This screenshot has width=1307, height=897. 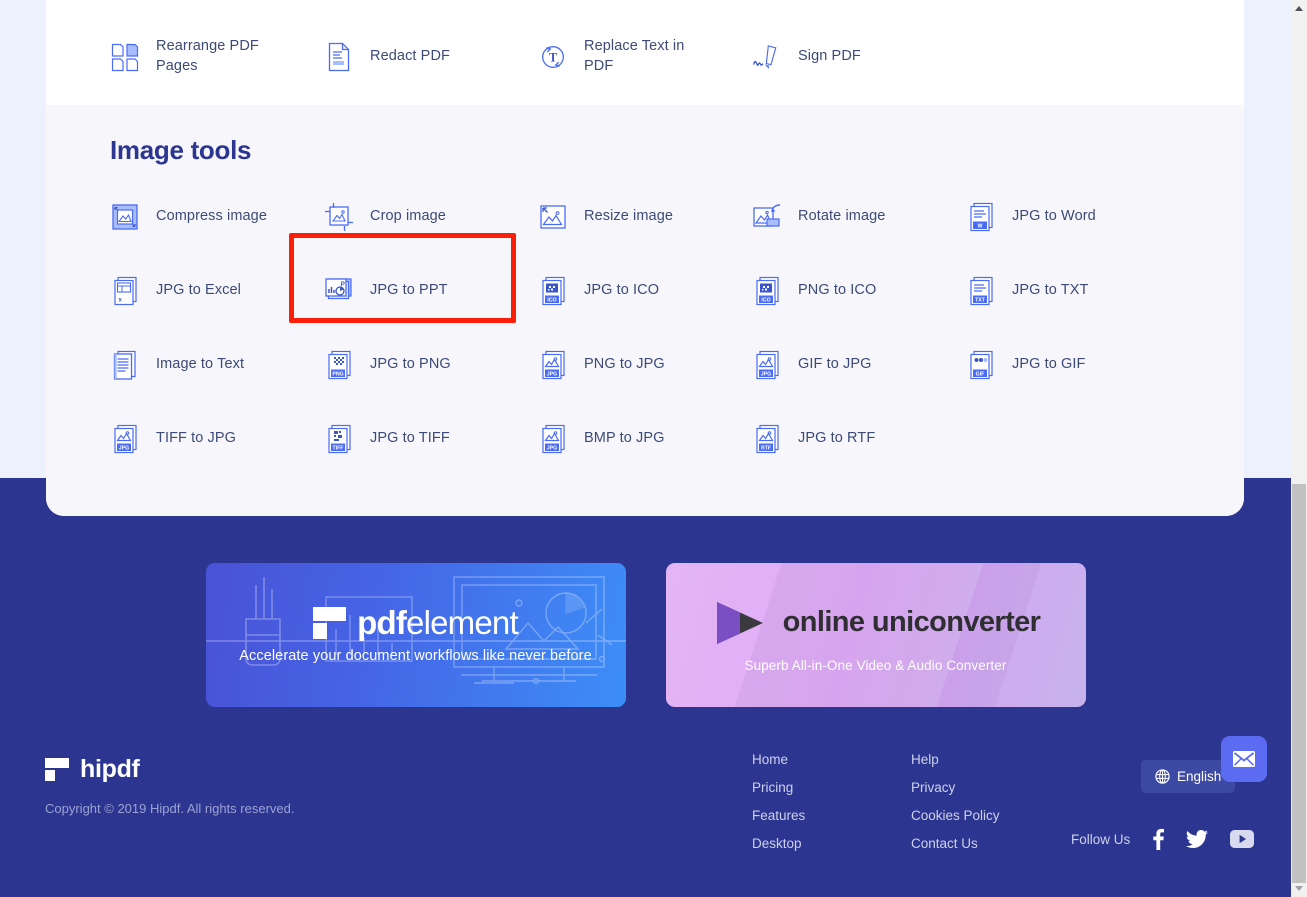 What do you see at coordinates (339, 57) in the screenshot?
I see `redact-pdf-icon` at bounding box center [339, 57].